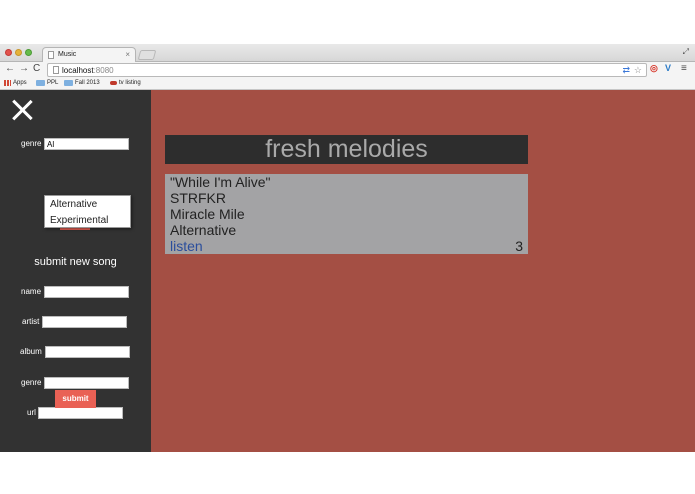 This screenshot has width=695, height=494. I want to click on tv-icon, so click(113, 83).